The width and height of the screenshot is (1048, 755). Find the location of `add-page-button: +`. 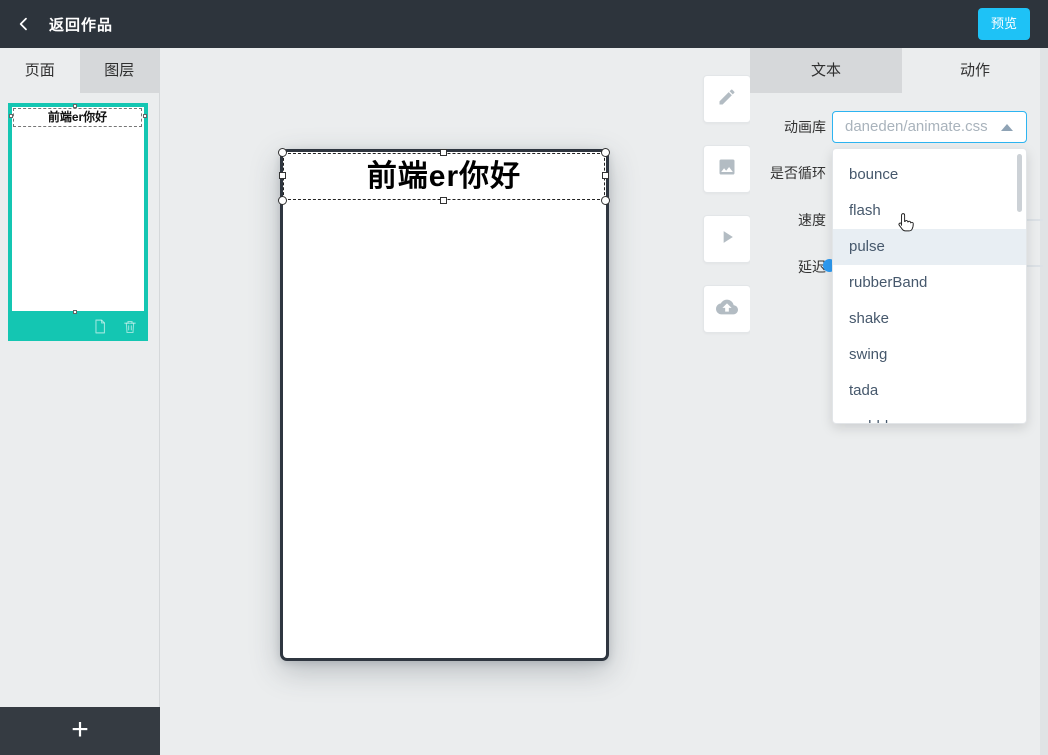

add-page-button: + is located at coordinates (80, 731).